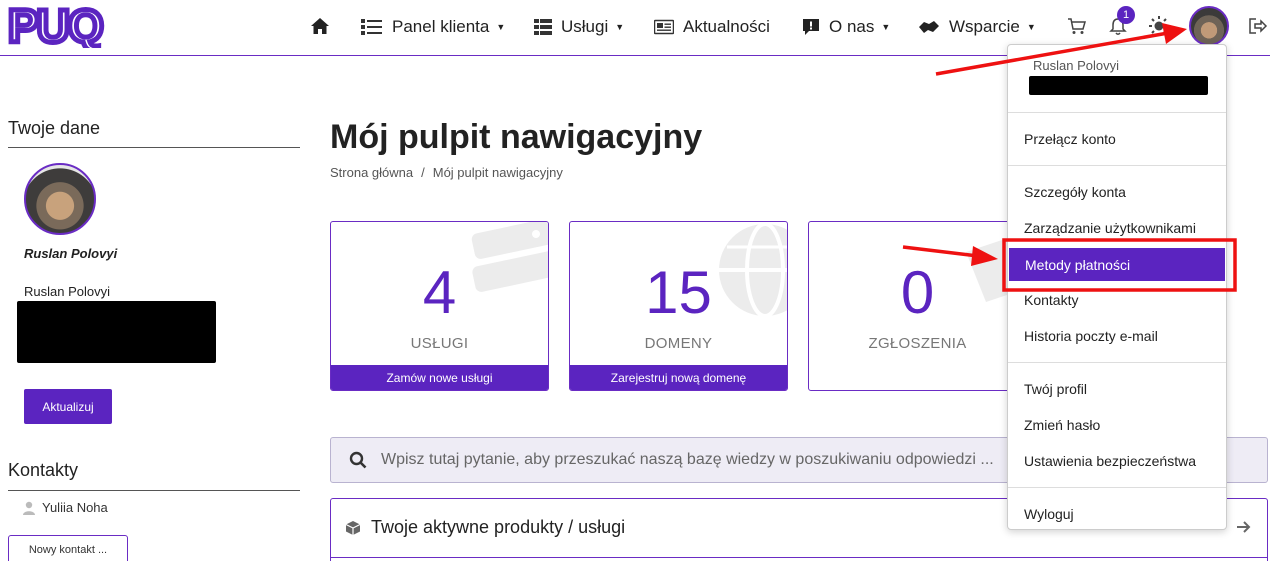  Describe the element at coordinates (917, 343) in the screenshot. I see `stat-label: ZGŁOSZENIA` at that location.